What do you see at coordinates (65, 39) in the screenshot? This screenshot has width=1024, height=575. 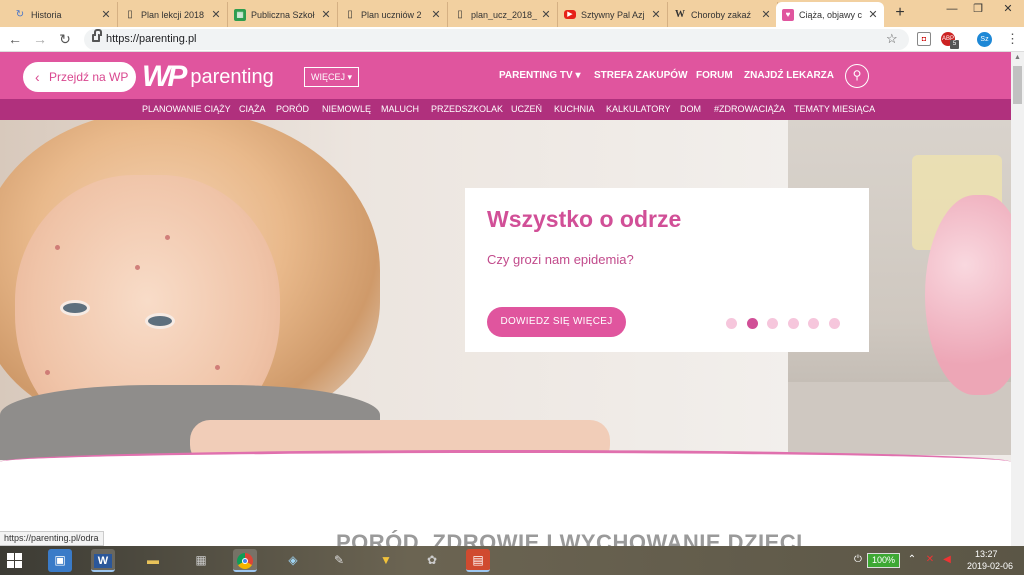 I see `reload-icon: ↻` at bounding box center [65, 39].